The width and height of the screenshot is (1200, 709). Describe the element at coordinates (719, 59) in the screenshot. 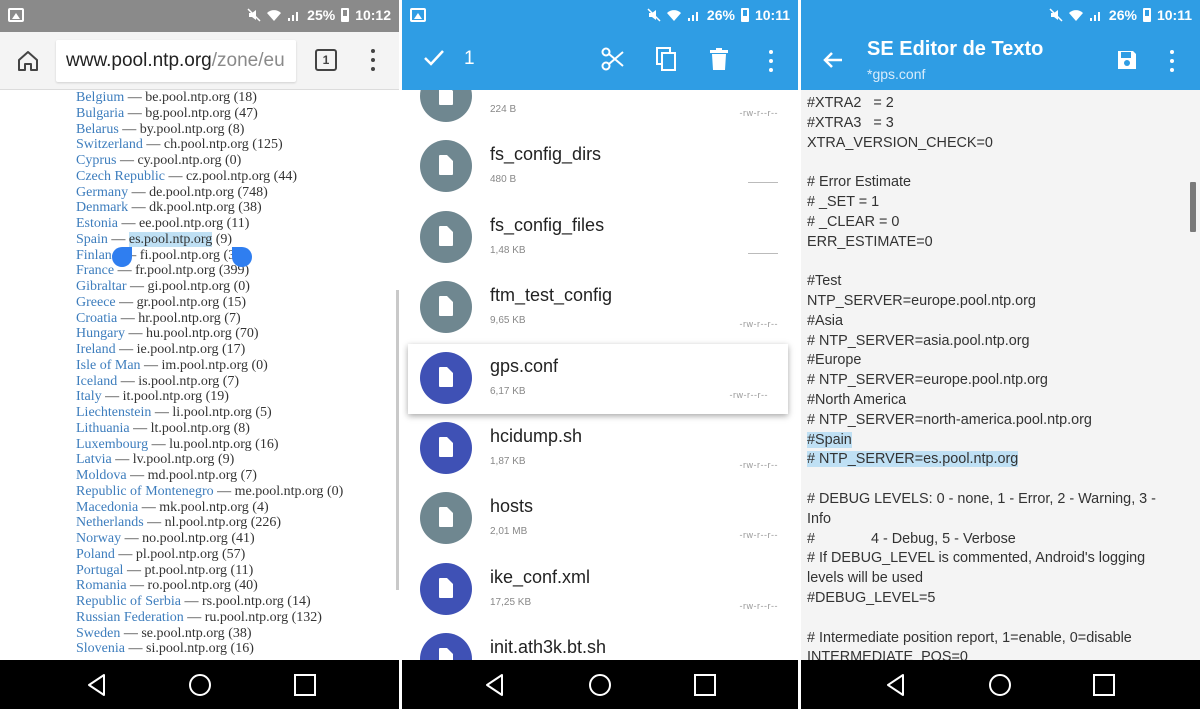

I see `delete-icon` at that location.